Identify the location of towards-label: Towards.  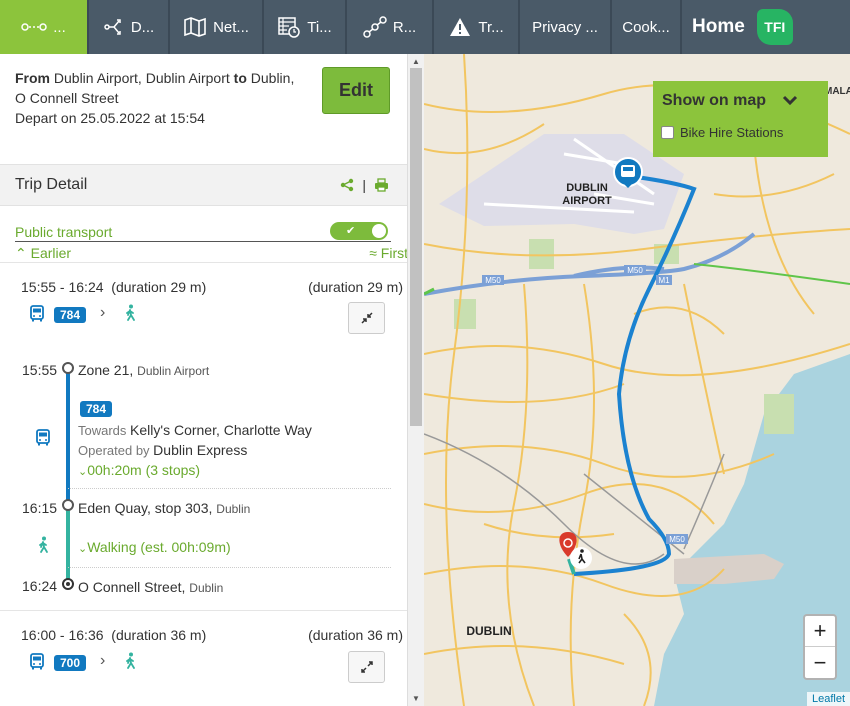
(102, 430).